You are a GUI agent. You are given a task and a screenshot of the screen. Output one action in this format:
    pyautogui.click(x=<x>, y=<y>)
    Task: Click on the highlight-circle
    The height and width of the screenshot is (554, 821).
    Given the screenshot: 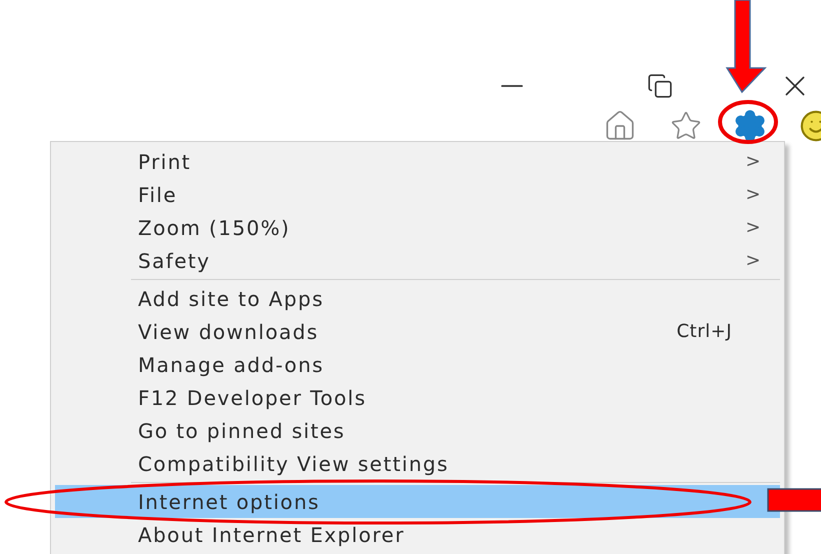 What is the action you would take?
    pyautogui.click(x=748, y=122)
    